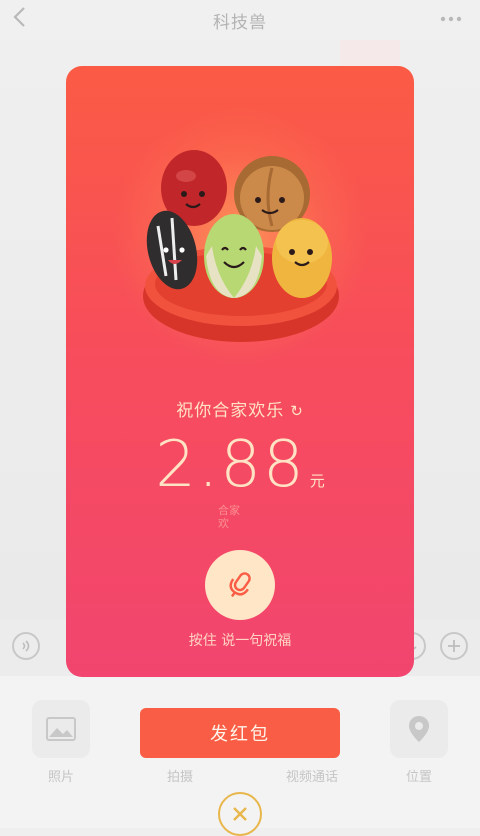 The image size is (480, 836). I want to click on tool-location: 位置, so click(419, 742).